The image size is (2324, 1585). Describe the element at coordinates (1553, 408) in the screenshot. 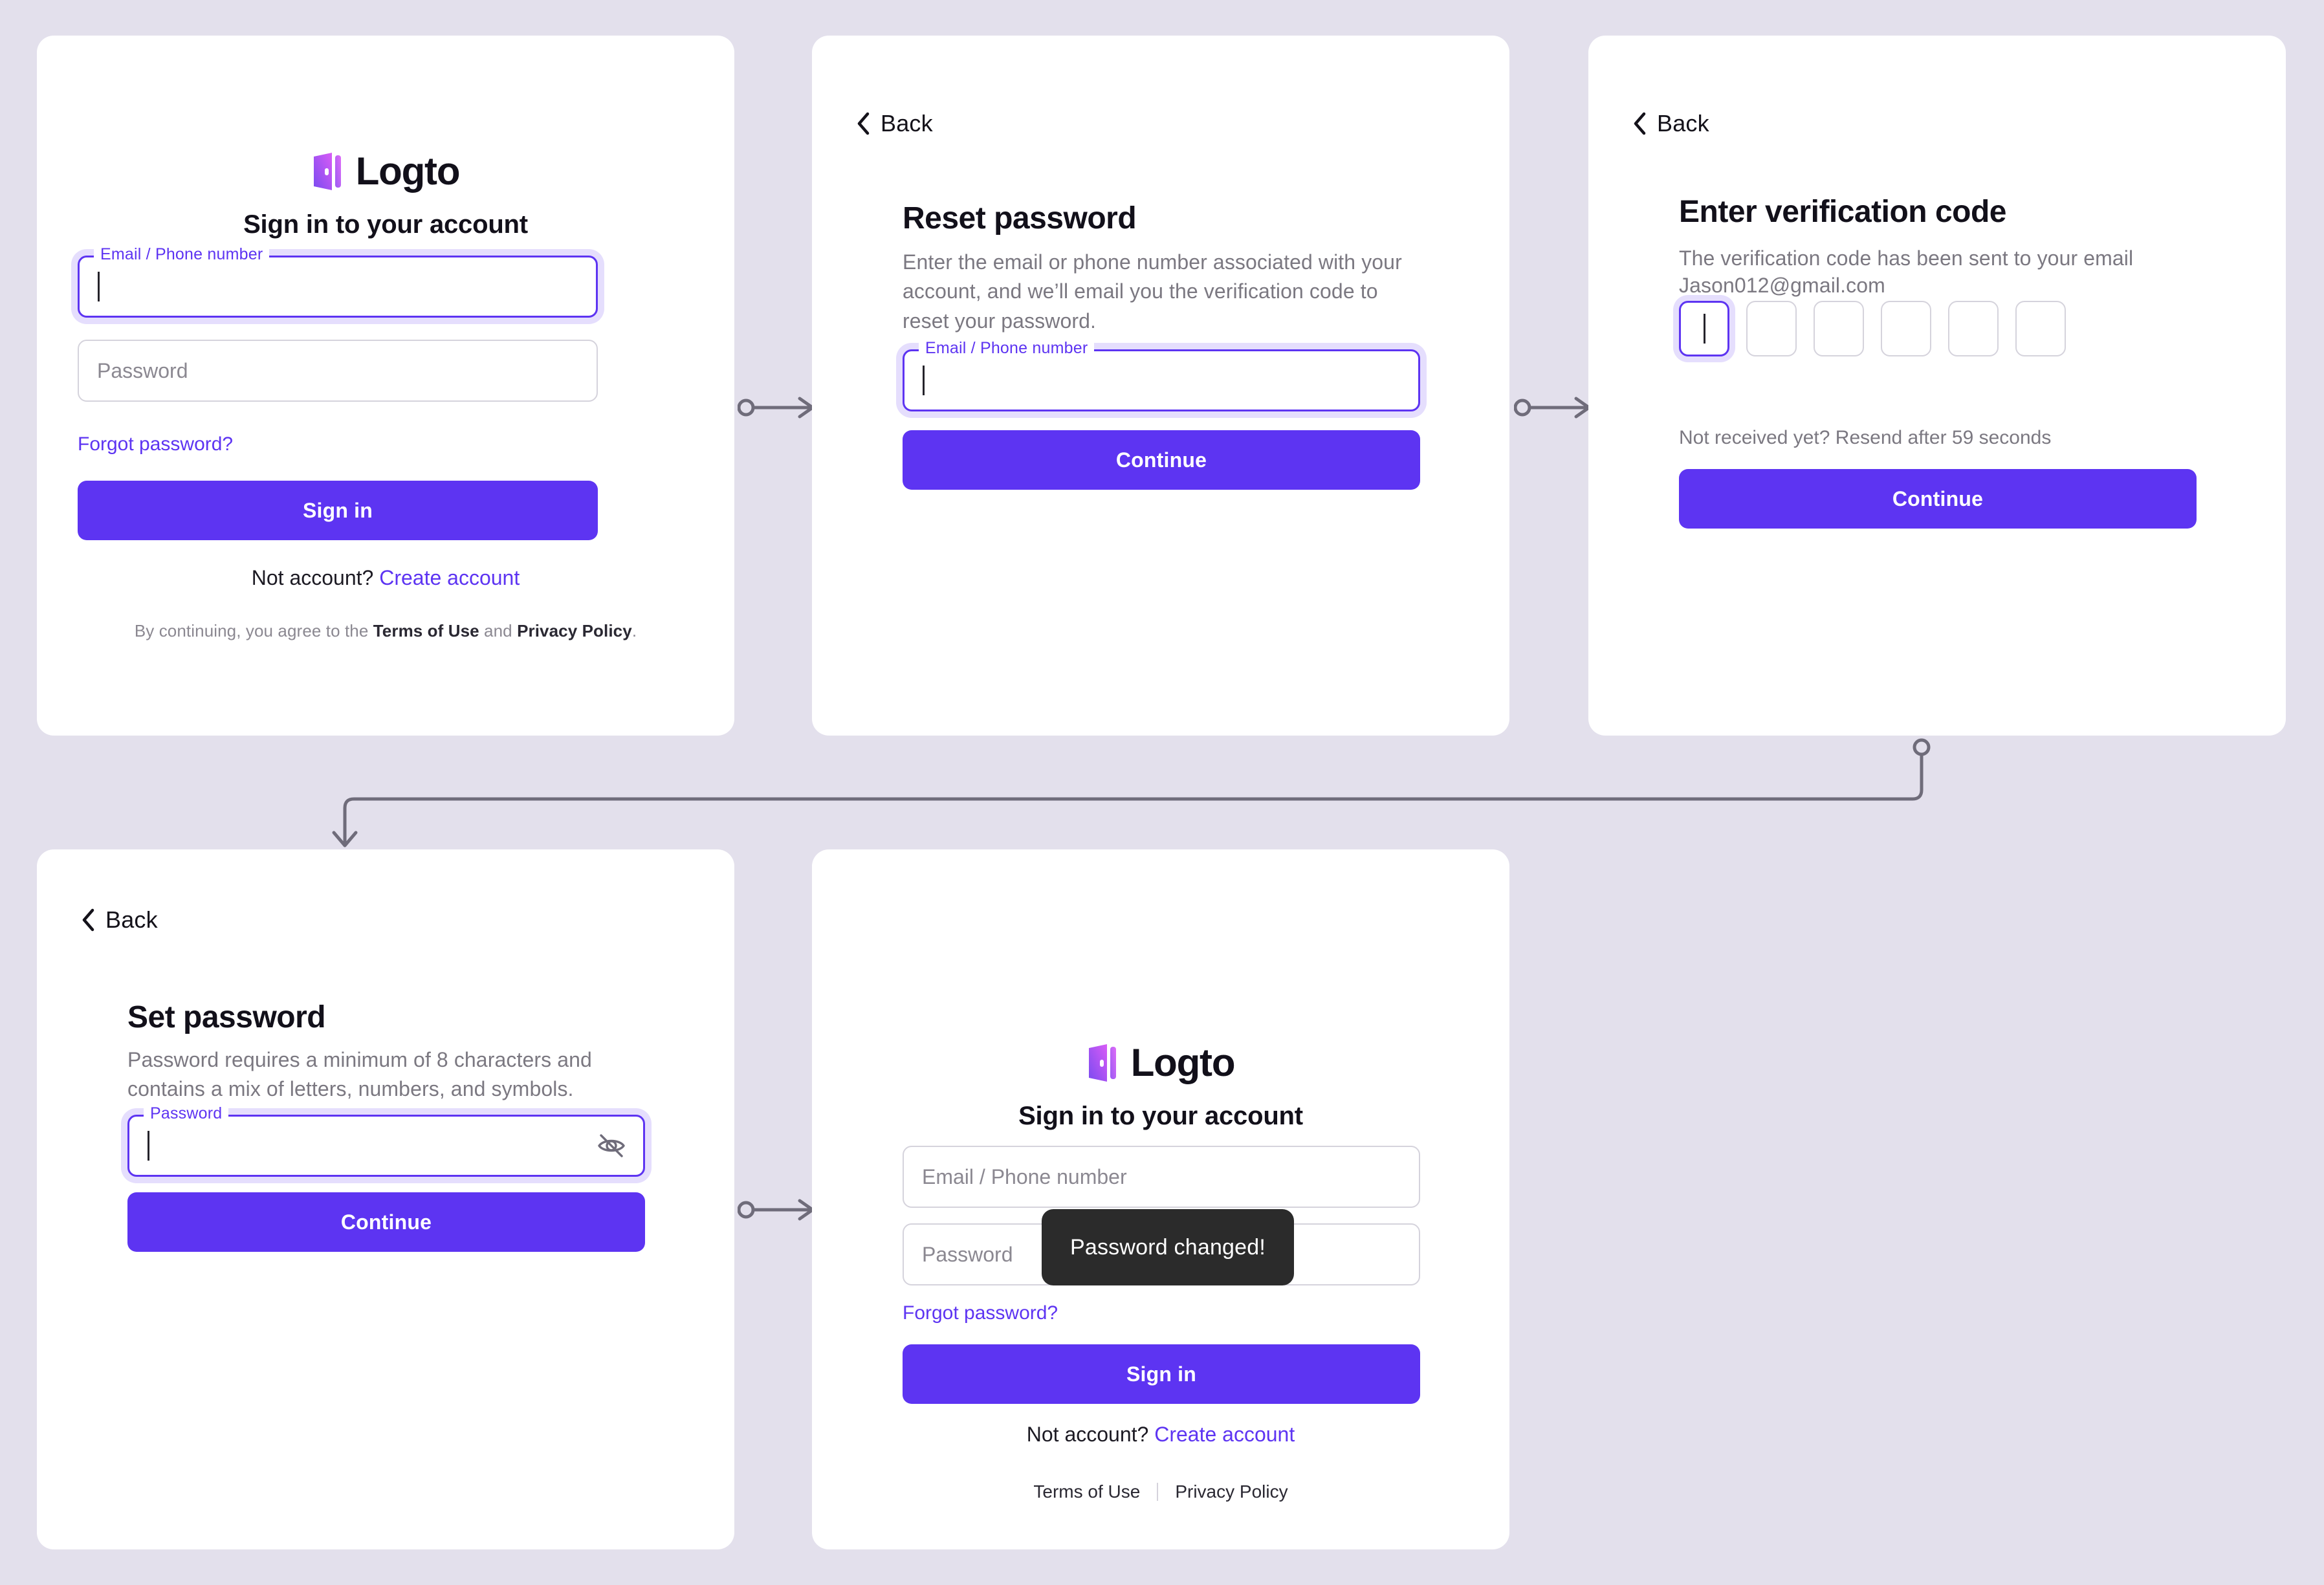

I see `connector-reset-to-verify` at that location.